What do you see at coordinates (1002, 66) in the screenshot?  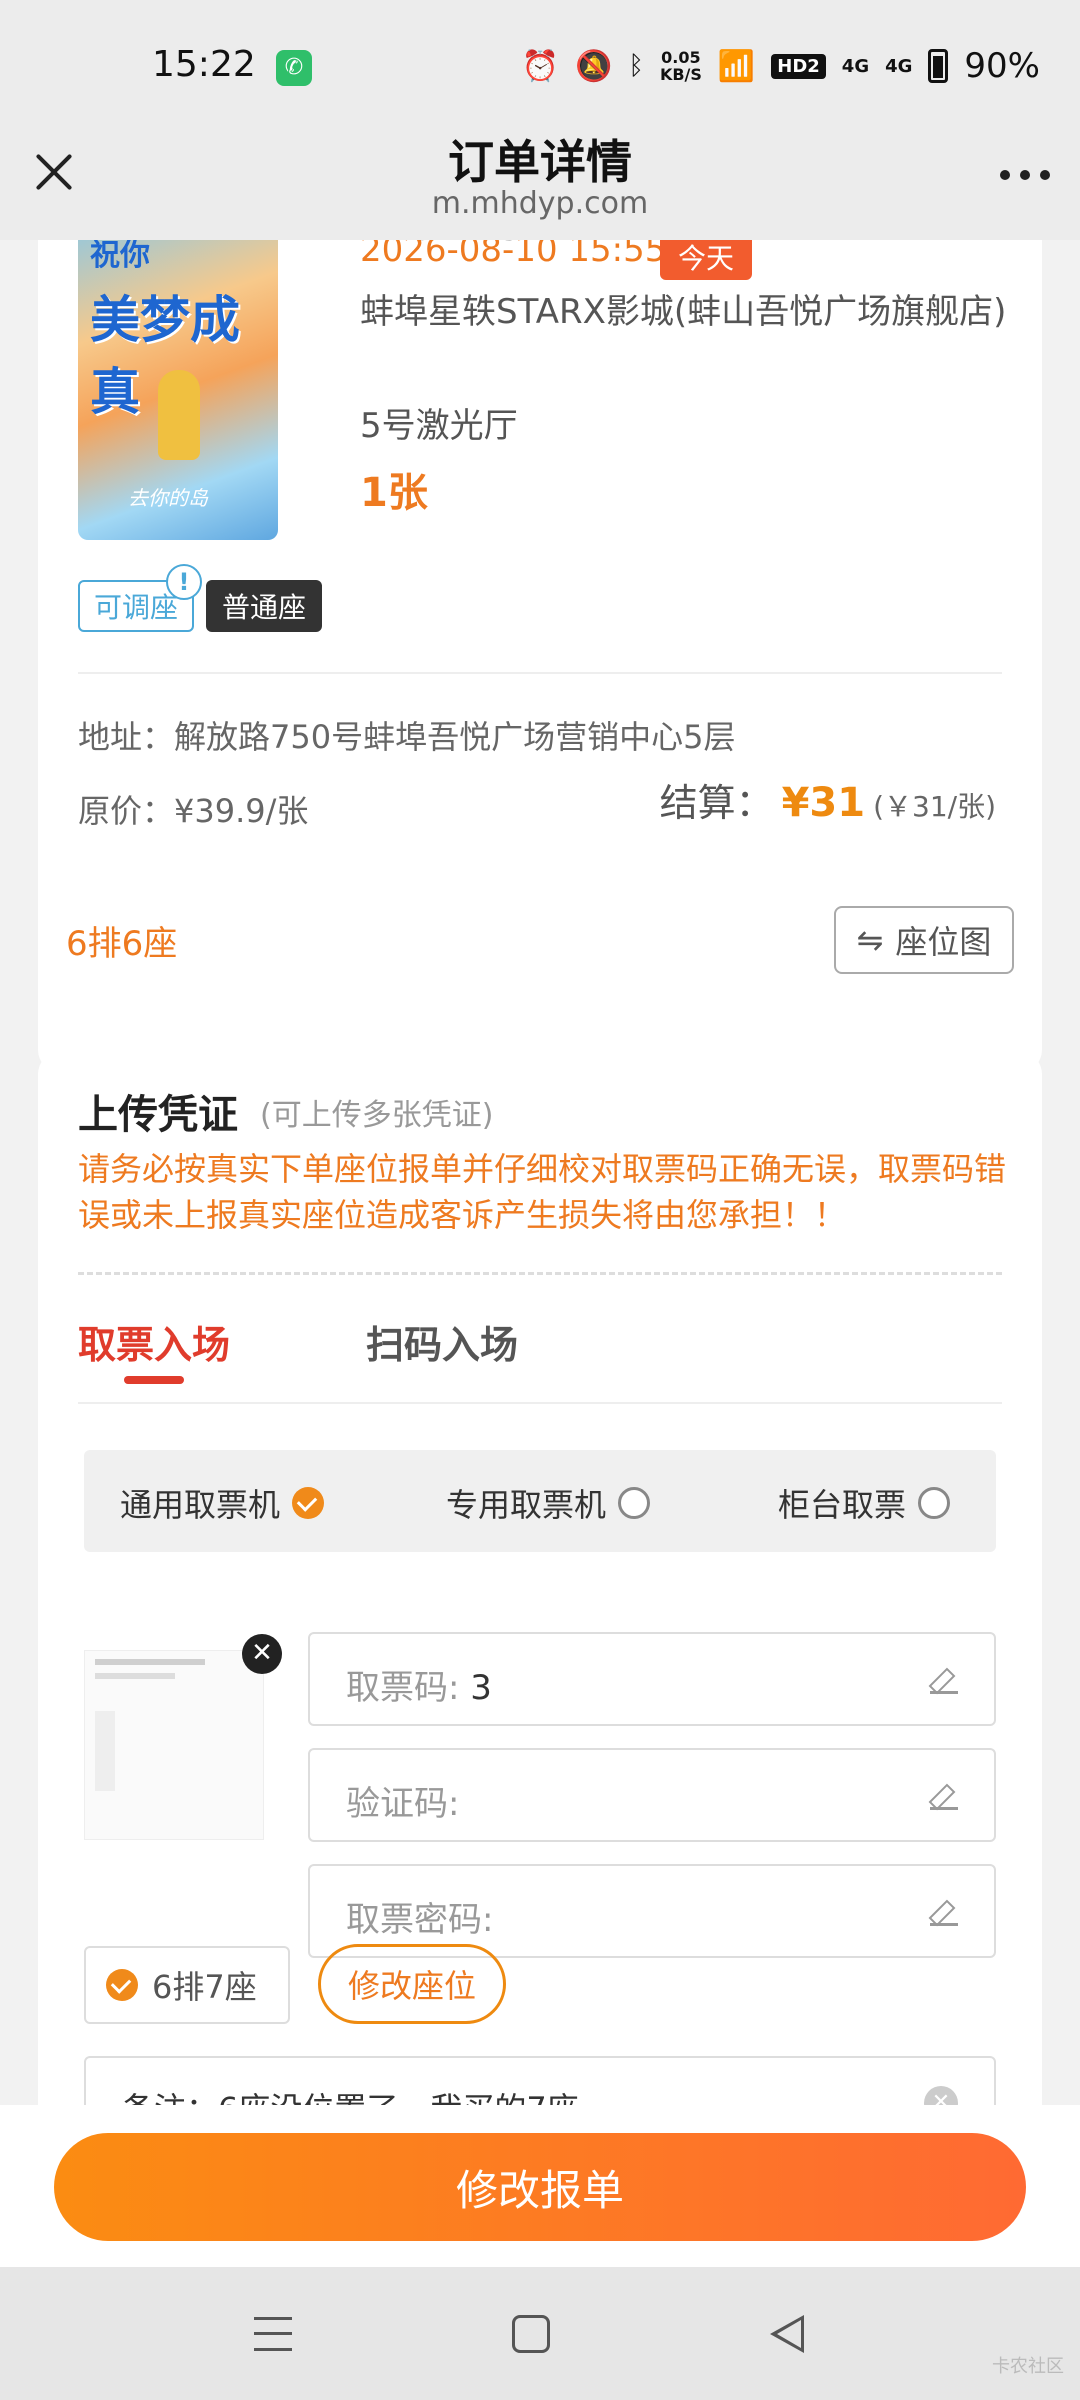 I see `battery-percent: 90%` at bounding box center [1002, 66].